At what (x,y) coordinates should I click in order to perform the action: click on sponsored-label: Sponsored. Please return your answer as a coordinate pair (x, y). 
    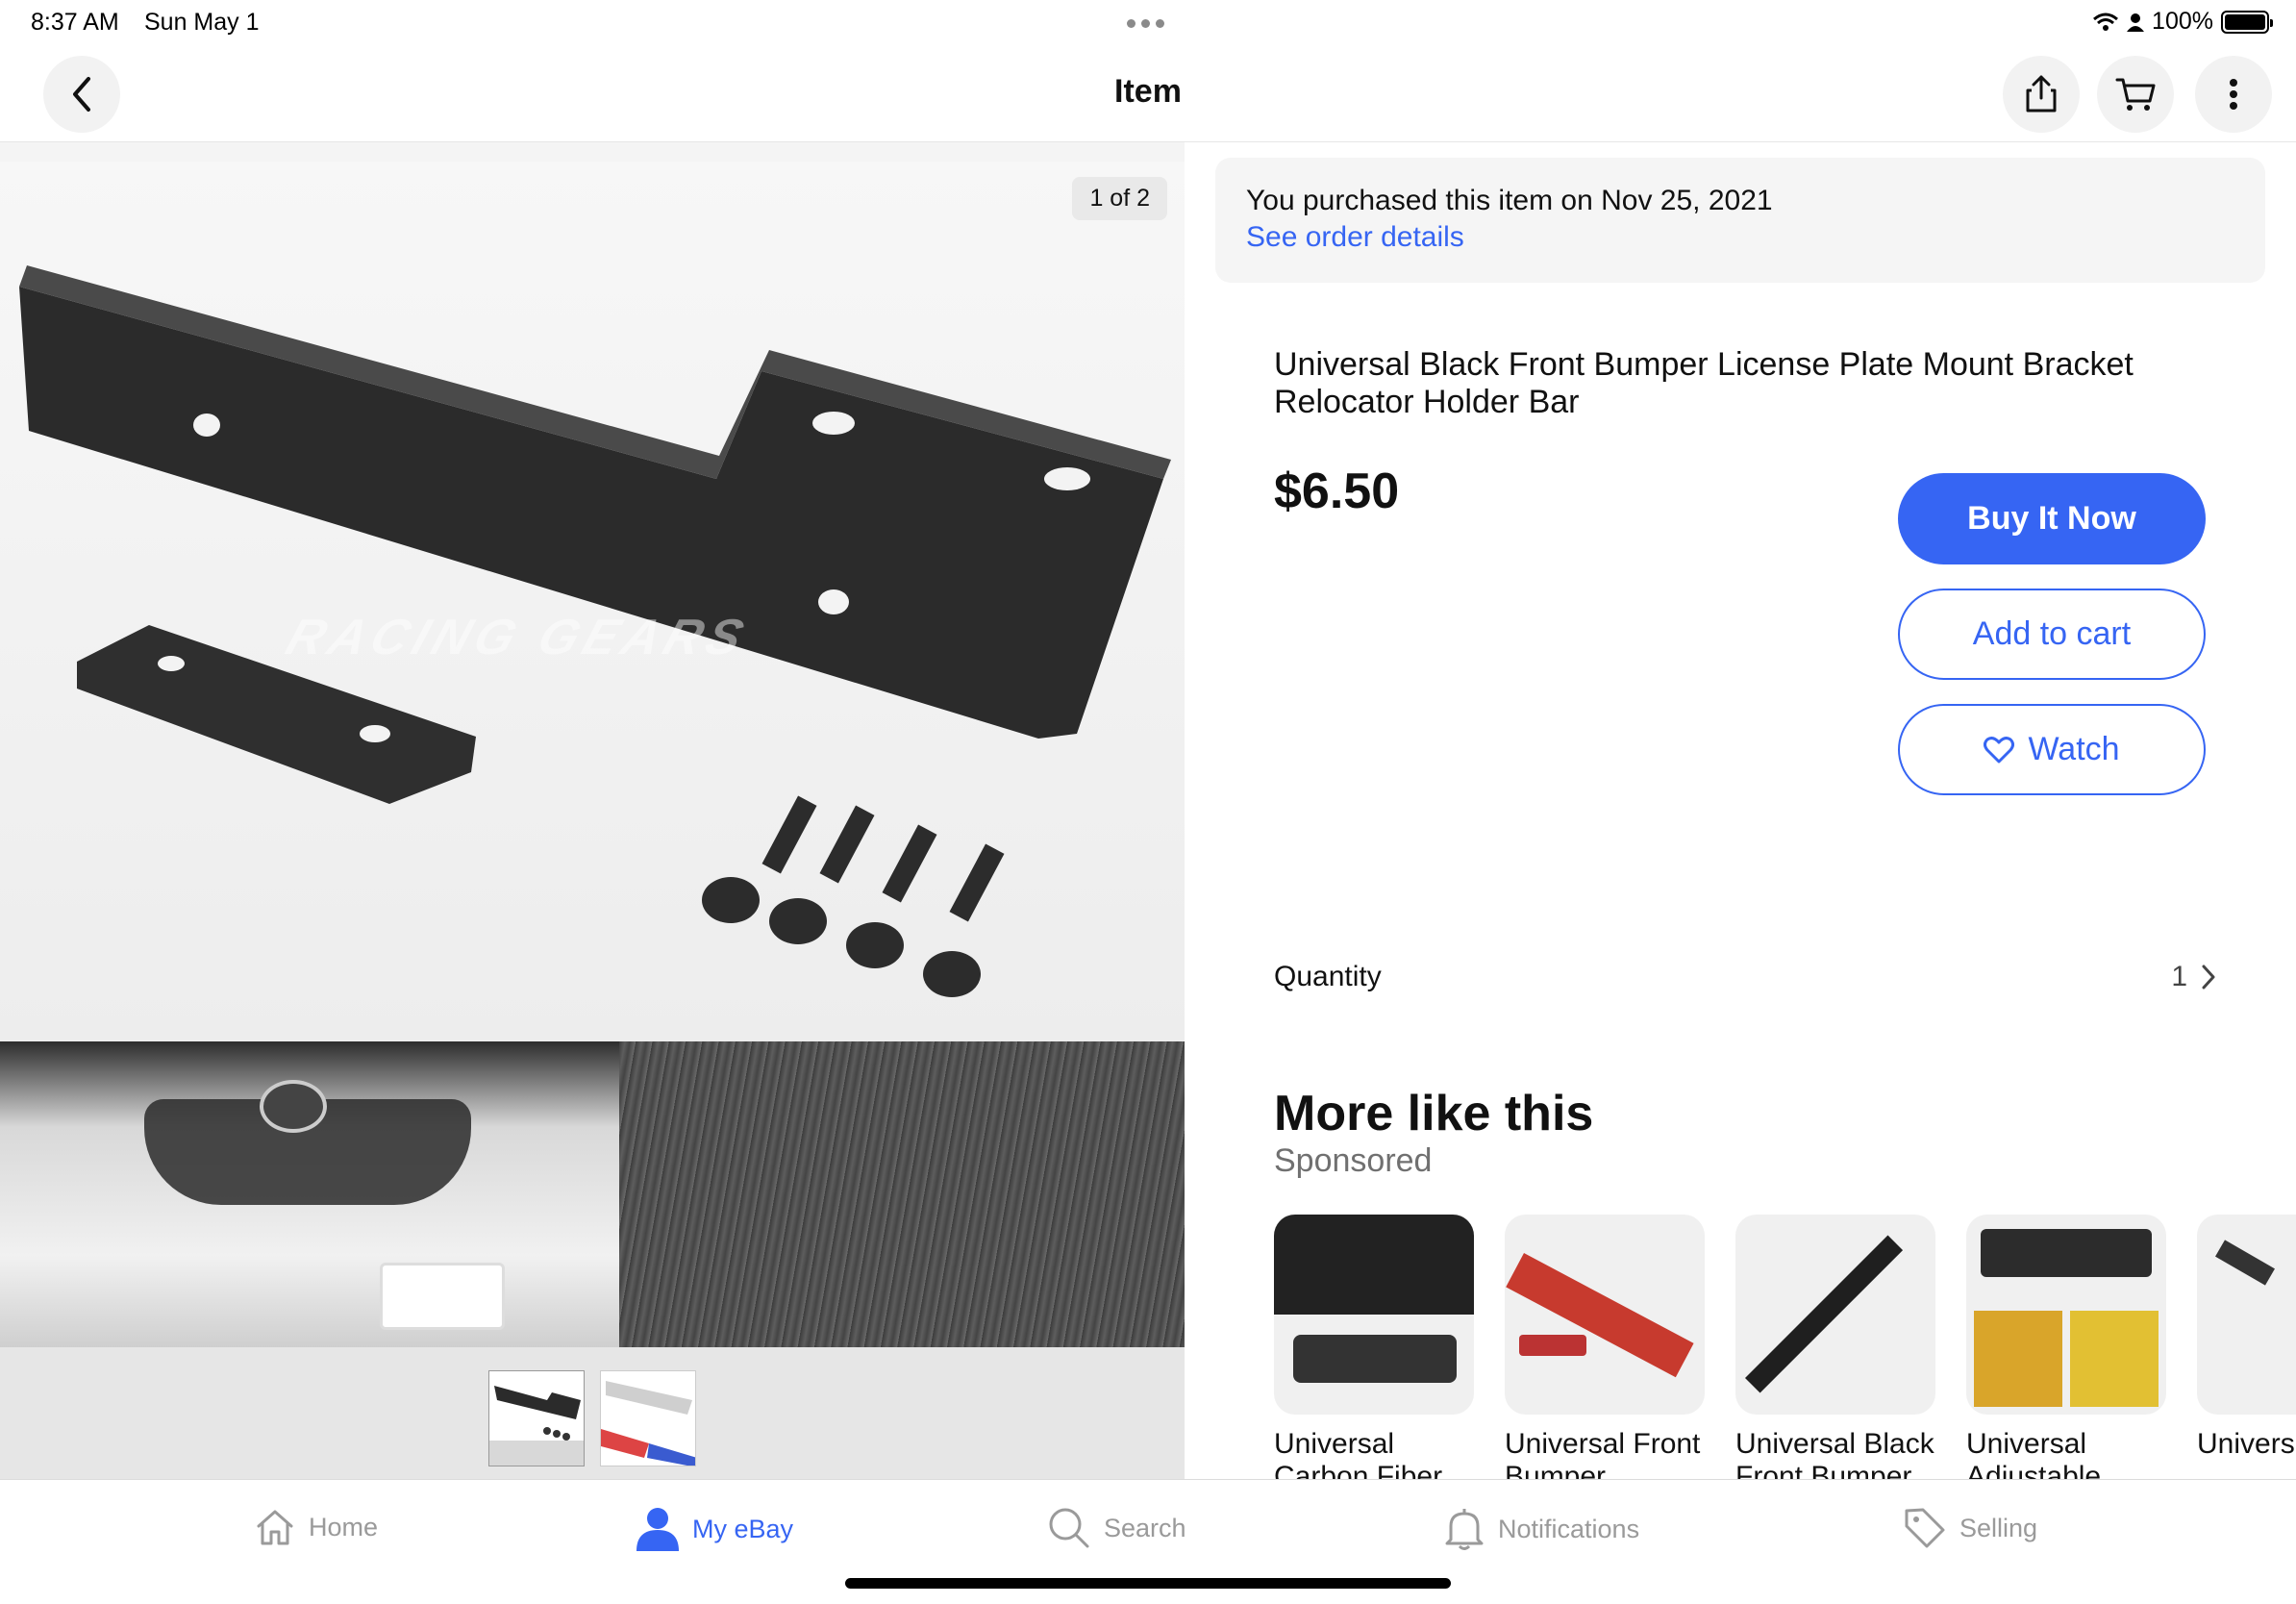
    Looking at the image, I should click on (1353, 1160).